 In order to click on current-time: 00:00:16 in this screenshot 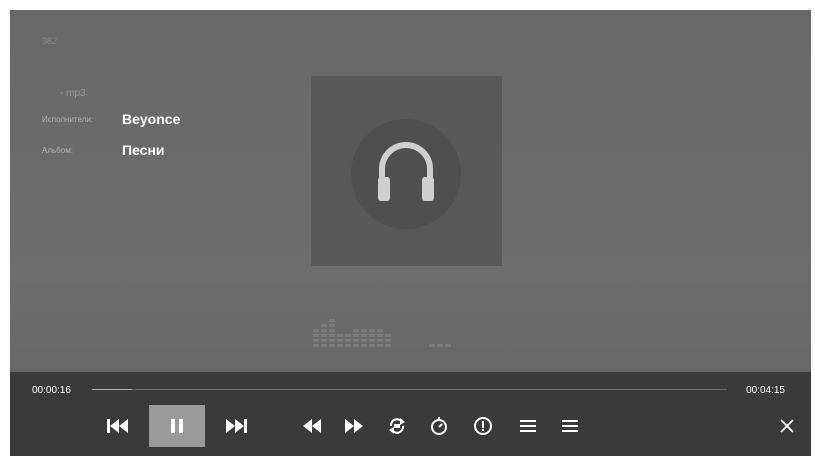, I will do `click(51, 390)`.